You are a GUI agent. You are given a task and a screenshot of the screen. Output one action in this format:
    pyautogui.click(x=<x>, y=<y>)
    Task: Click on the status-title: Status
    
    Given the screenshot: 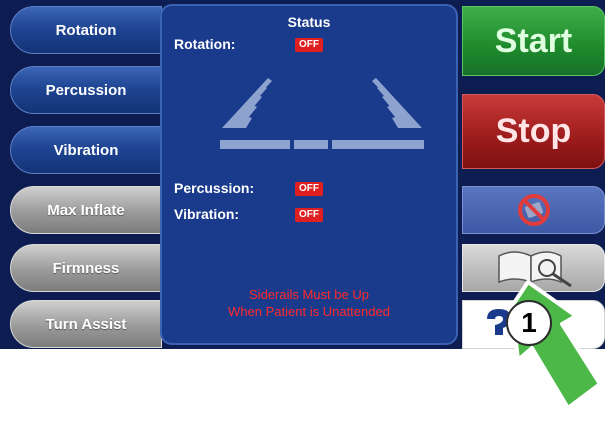 What is the action you would take?
    pyautogui.click(x=309, y=22)
    